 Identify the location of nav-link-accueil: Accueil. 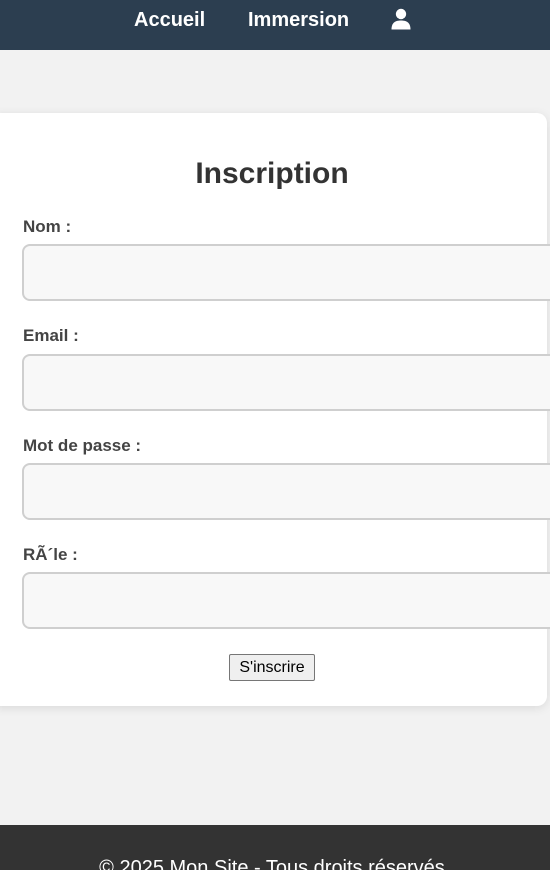
(169, 20).